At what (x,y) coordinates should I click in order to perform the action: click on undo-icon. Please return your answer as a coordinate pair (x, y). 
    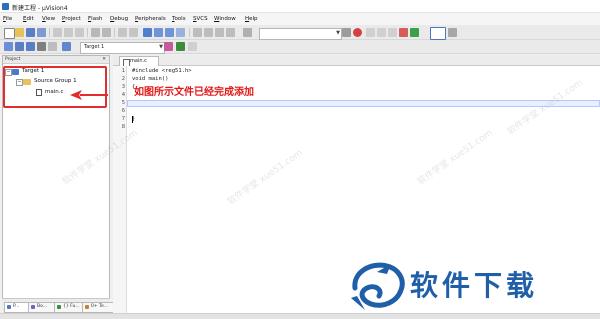
    Looking at the image, I should click on (95, 32).